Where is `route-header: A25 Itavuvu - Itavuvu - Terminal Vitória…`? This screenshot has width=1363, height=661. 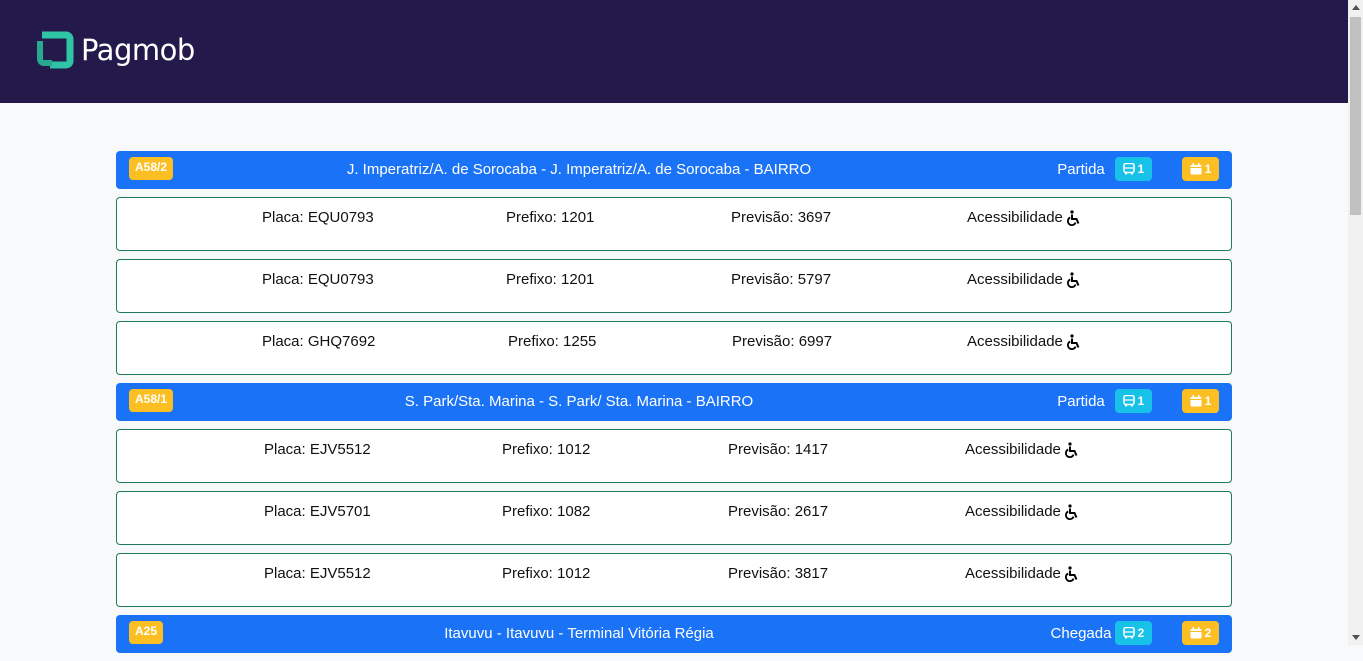
route-header: A25 Itavuvu - Itavuvu - Terminal Vitória… is located at coordinates (674, 634).